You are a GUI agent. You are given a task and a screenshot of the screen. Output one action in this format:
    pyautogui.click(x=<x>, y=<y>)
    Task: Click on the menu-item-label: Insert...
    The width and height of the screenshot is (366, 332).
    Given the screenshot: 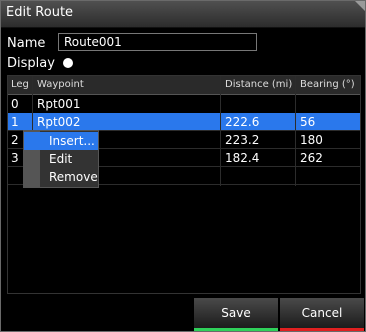 What is the action you would take?
    pyautogui.click(x=72, y=141)
    